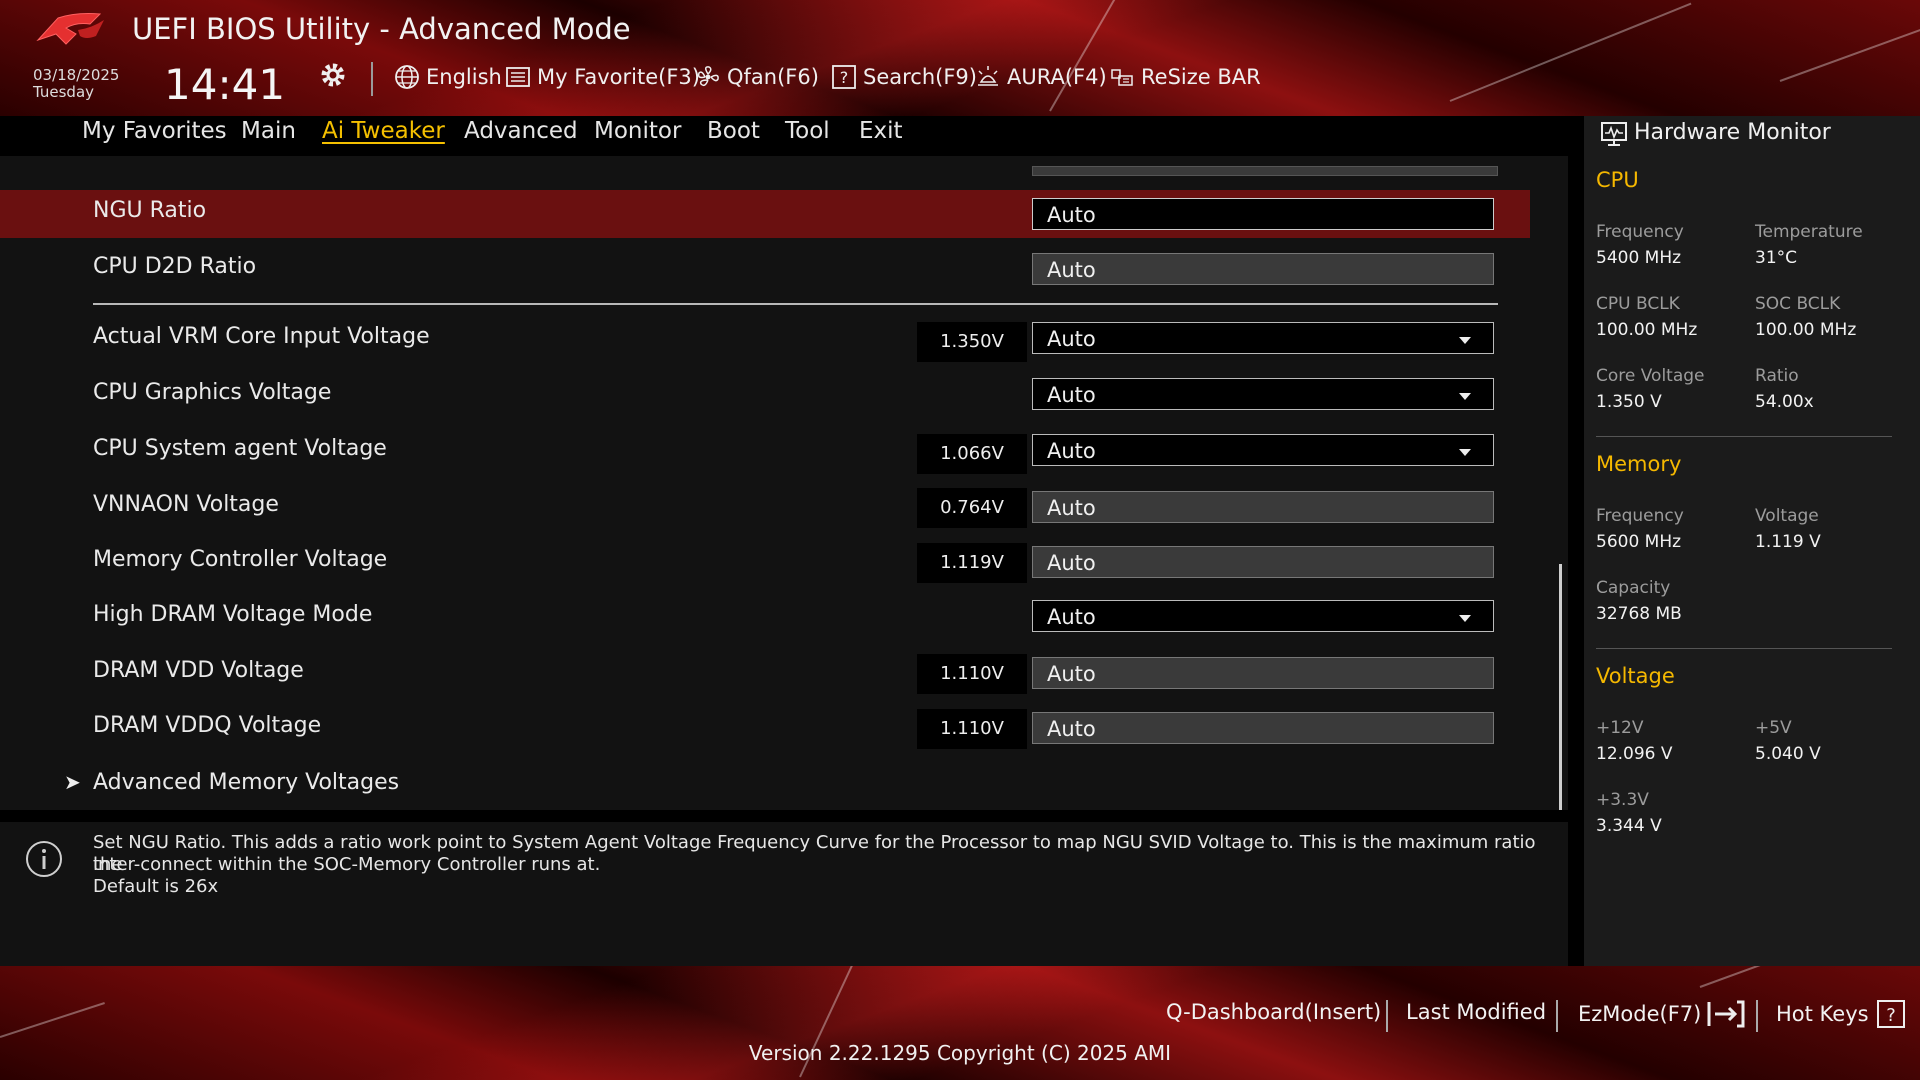 This screenshot has height=1080, width=1920. What do you see at coordinates (1639, 464) in the screenshot?
I see `memory-heading: Memory` at bounding box center [1639, 464].